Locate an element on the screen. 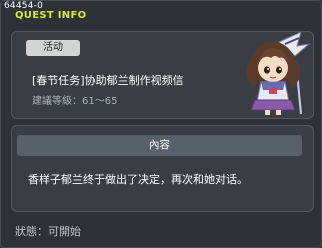 Image resolution: width=322 pixels, height=248 pixels. content-text: 香样子郁兰终于做出了决定，再次和她对话。 is located at coordinates (138, 179).